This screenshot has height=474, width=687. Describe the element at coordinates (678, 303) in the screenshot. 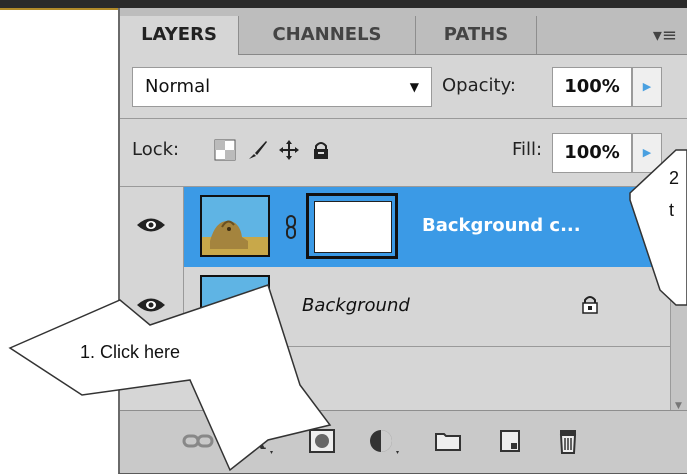

I see `layers-scrollbar: ▼` at that location.